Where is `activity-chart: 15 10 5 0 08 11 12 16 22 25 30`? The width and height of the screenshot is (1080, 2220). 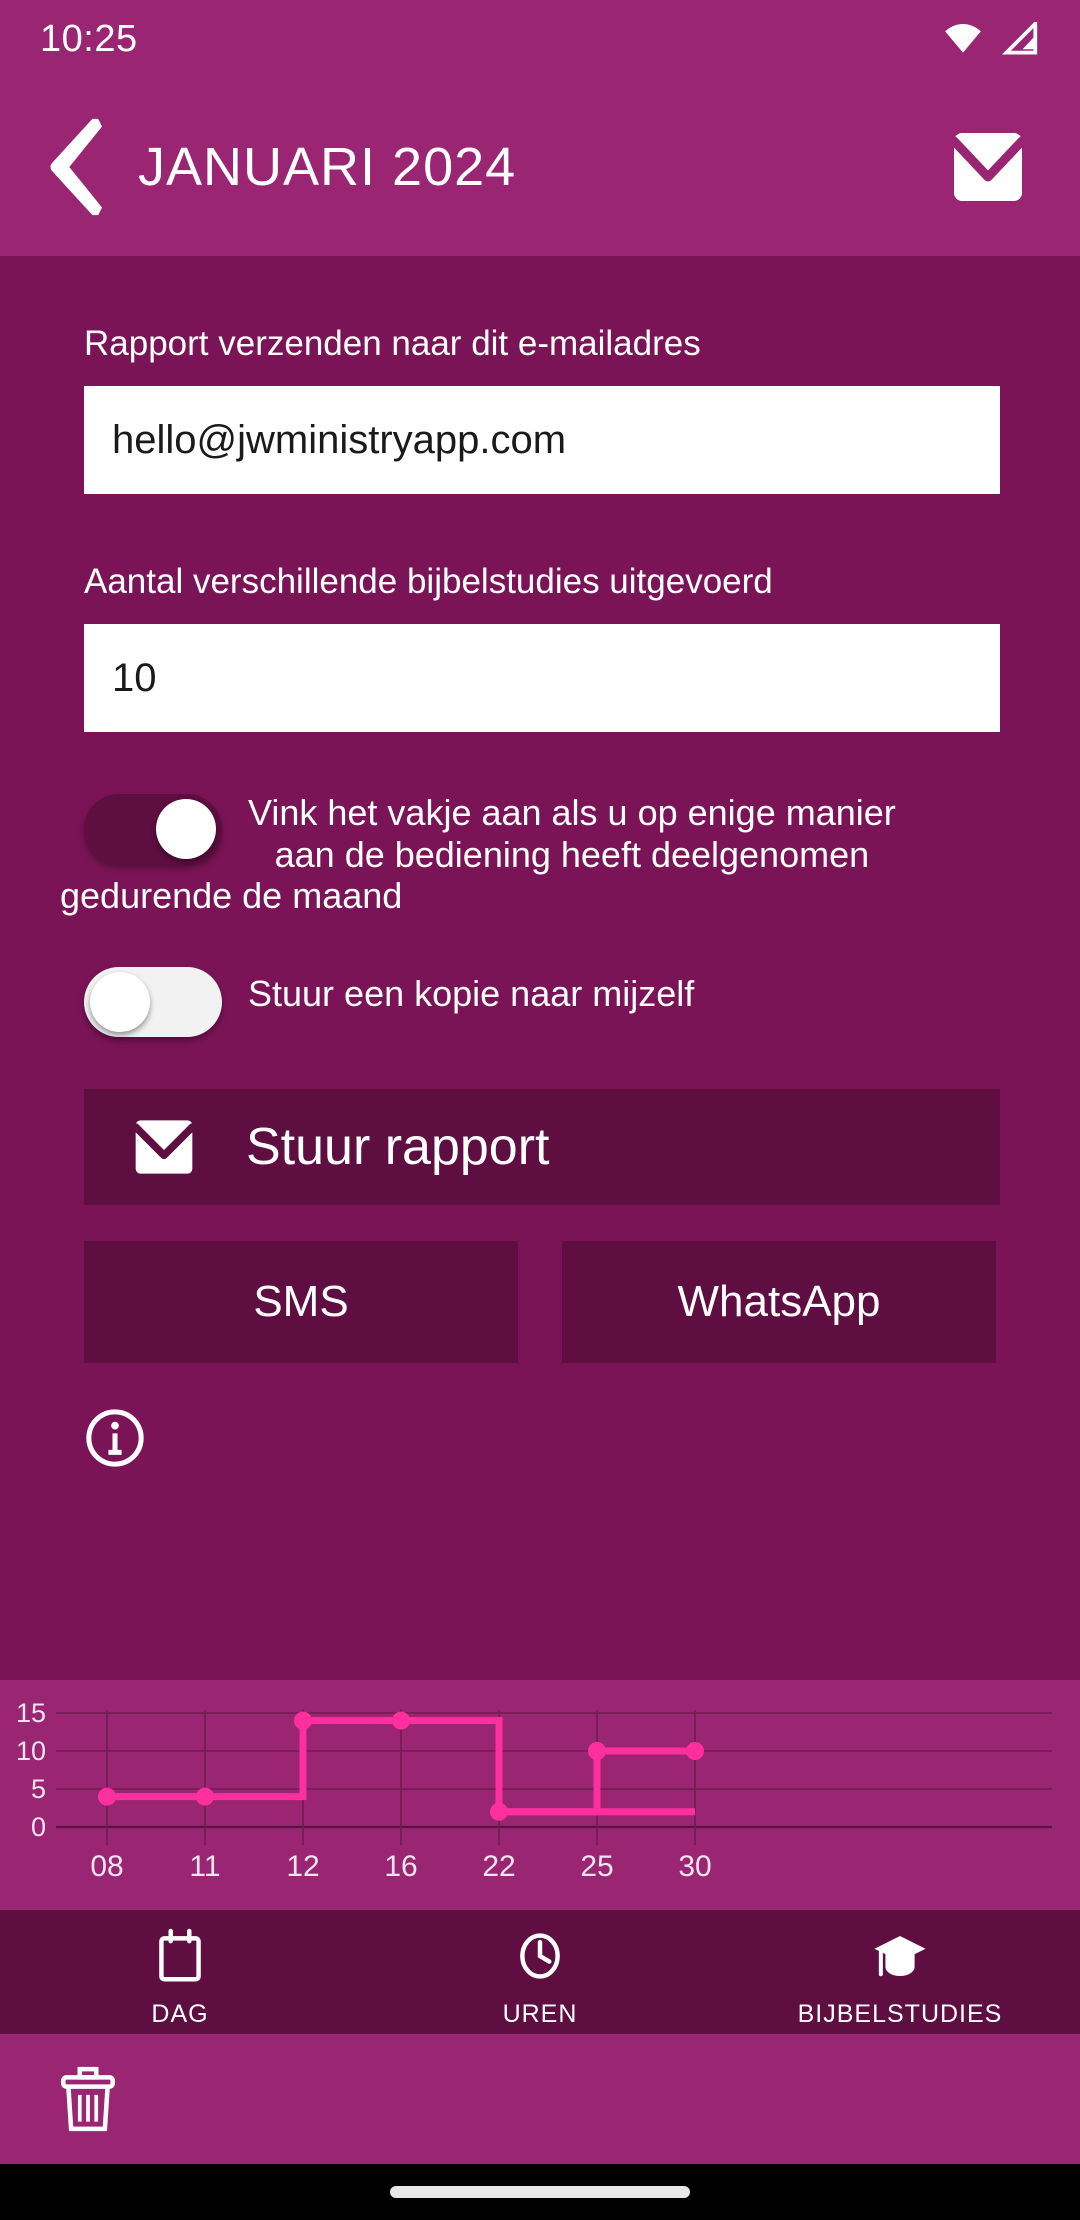 activity-chart: 15 10 5 0 08 11 12 16 22 25 30 is located at coordinates (540, 1795).